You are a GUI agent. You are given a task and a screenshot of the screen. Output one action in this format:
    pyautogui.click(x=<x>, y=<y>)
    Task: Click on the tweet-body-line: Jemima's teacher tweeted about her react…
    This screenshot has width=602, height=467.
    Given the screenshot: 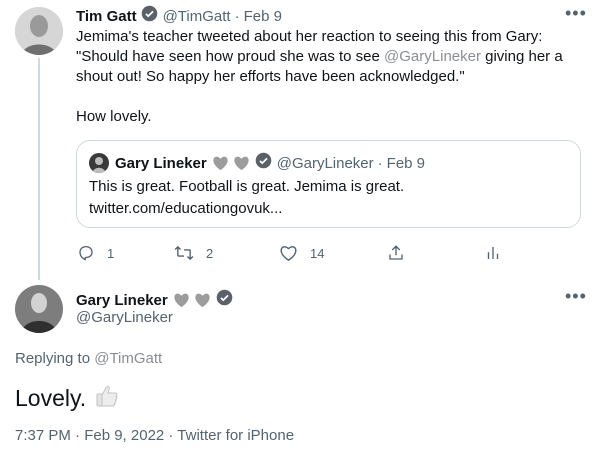 What is the action you would take?
    pyautogui.click(x=309, y=36)
    